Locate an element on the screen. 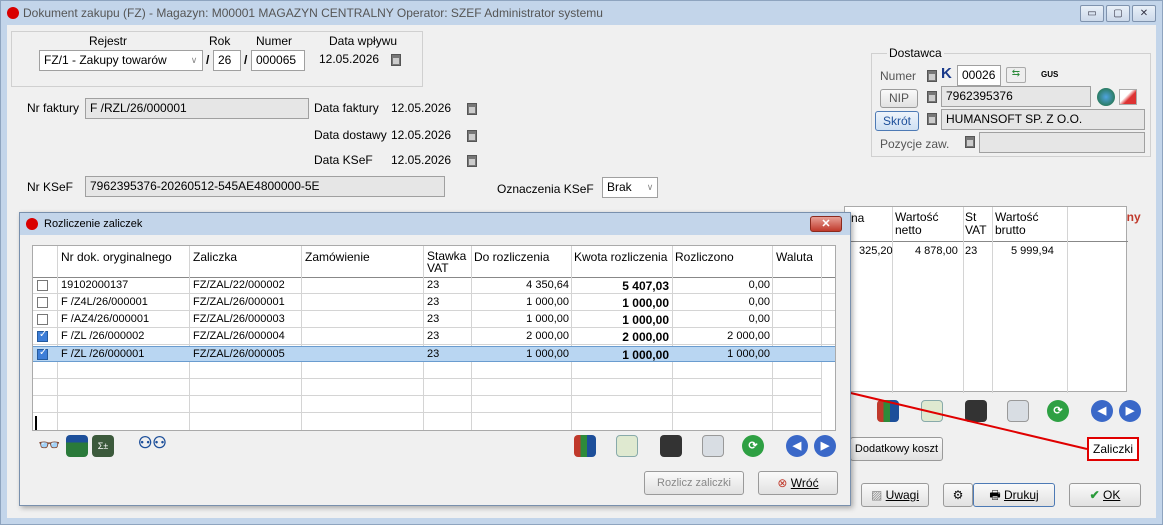  save-icon is located at coordinates (671, 446).